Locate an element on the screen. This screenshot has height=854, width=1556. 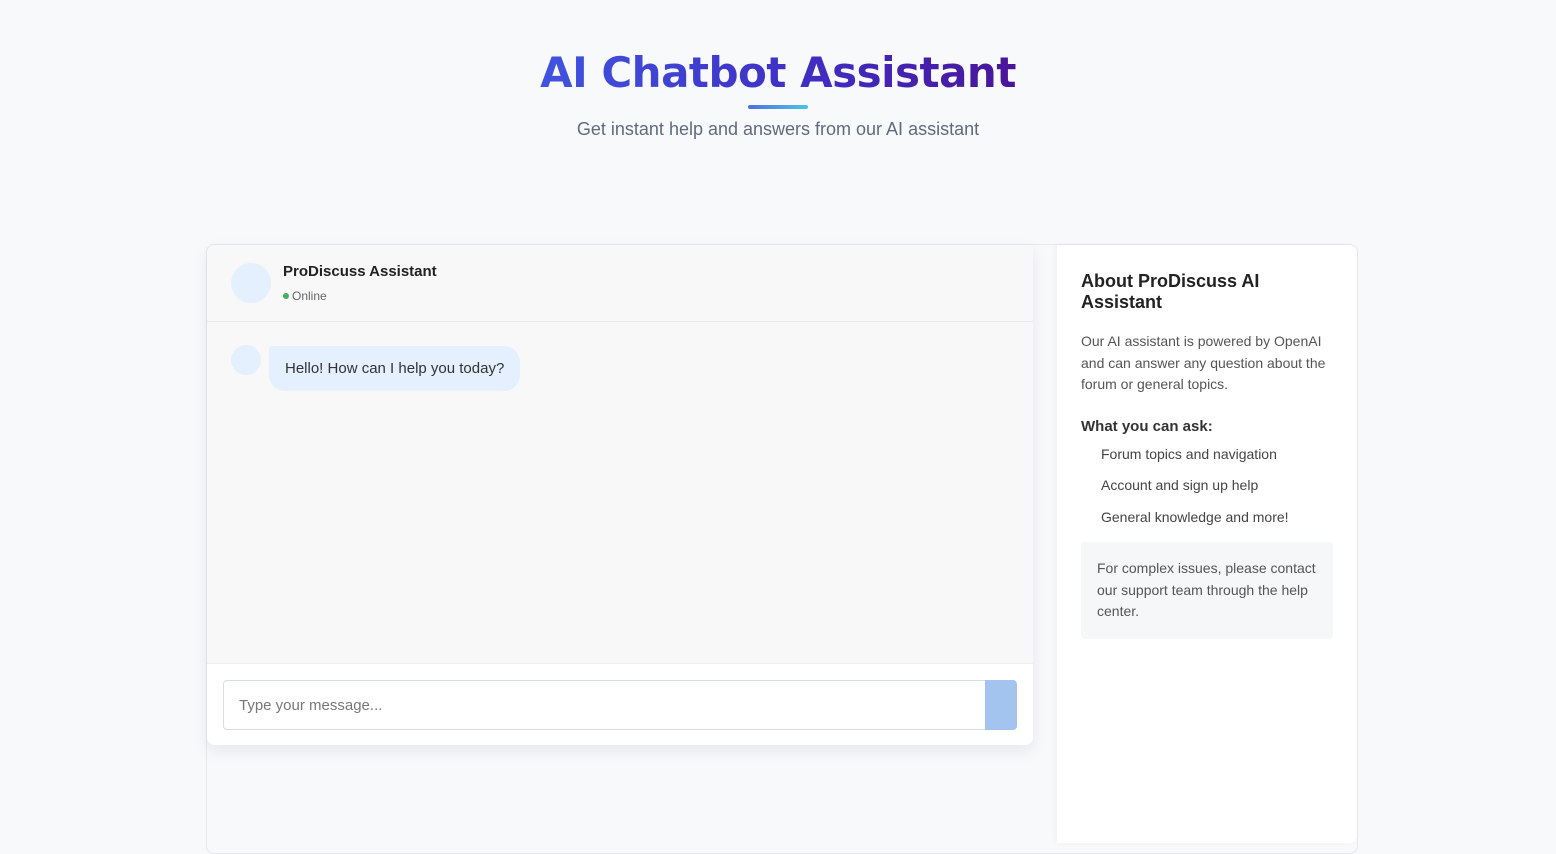
status-dot-icon is located at coordinates (286, 296).